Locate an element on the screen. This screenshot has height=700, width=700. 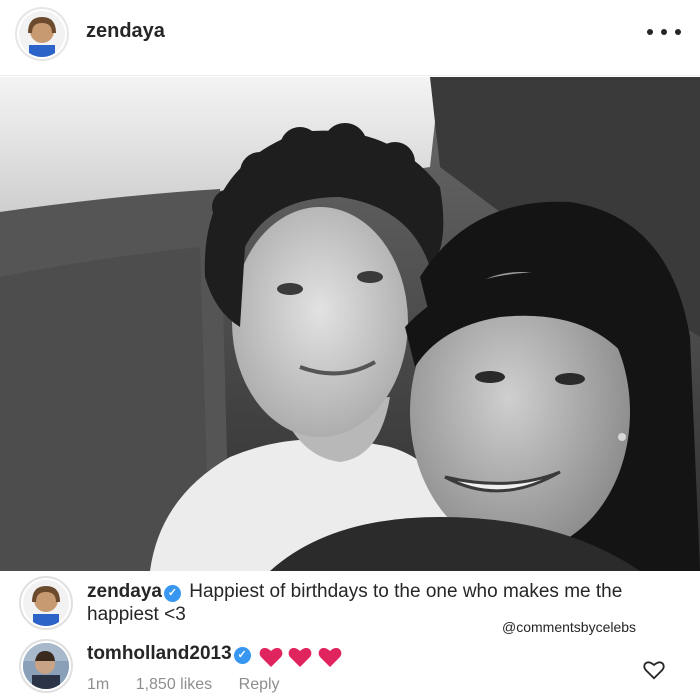
comment-likes: 1,850 likes is located at coordinates (174, 684).